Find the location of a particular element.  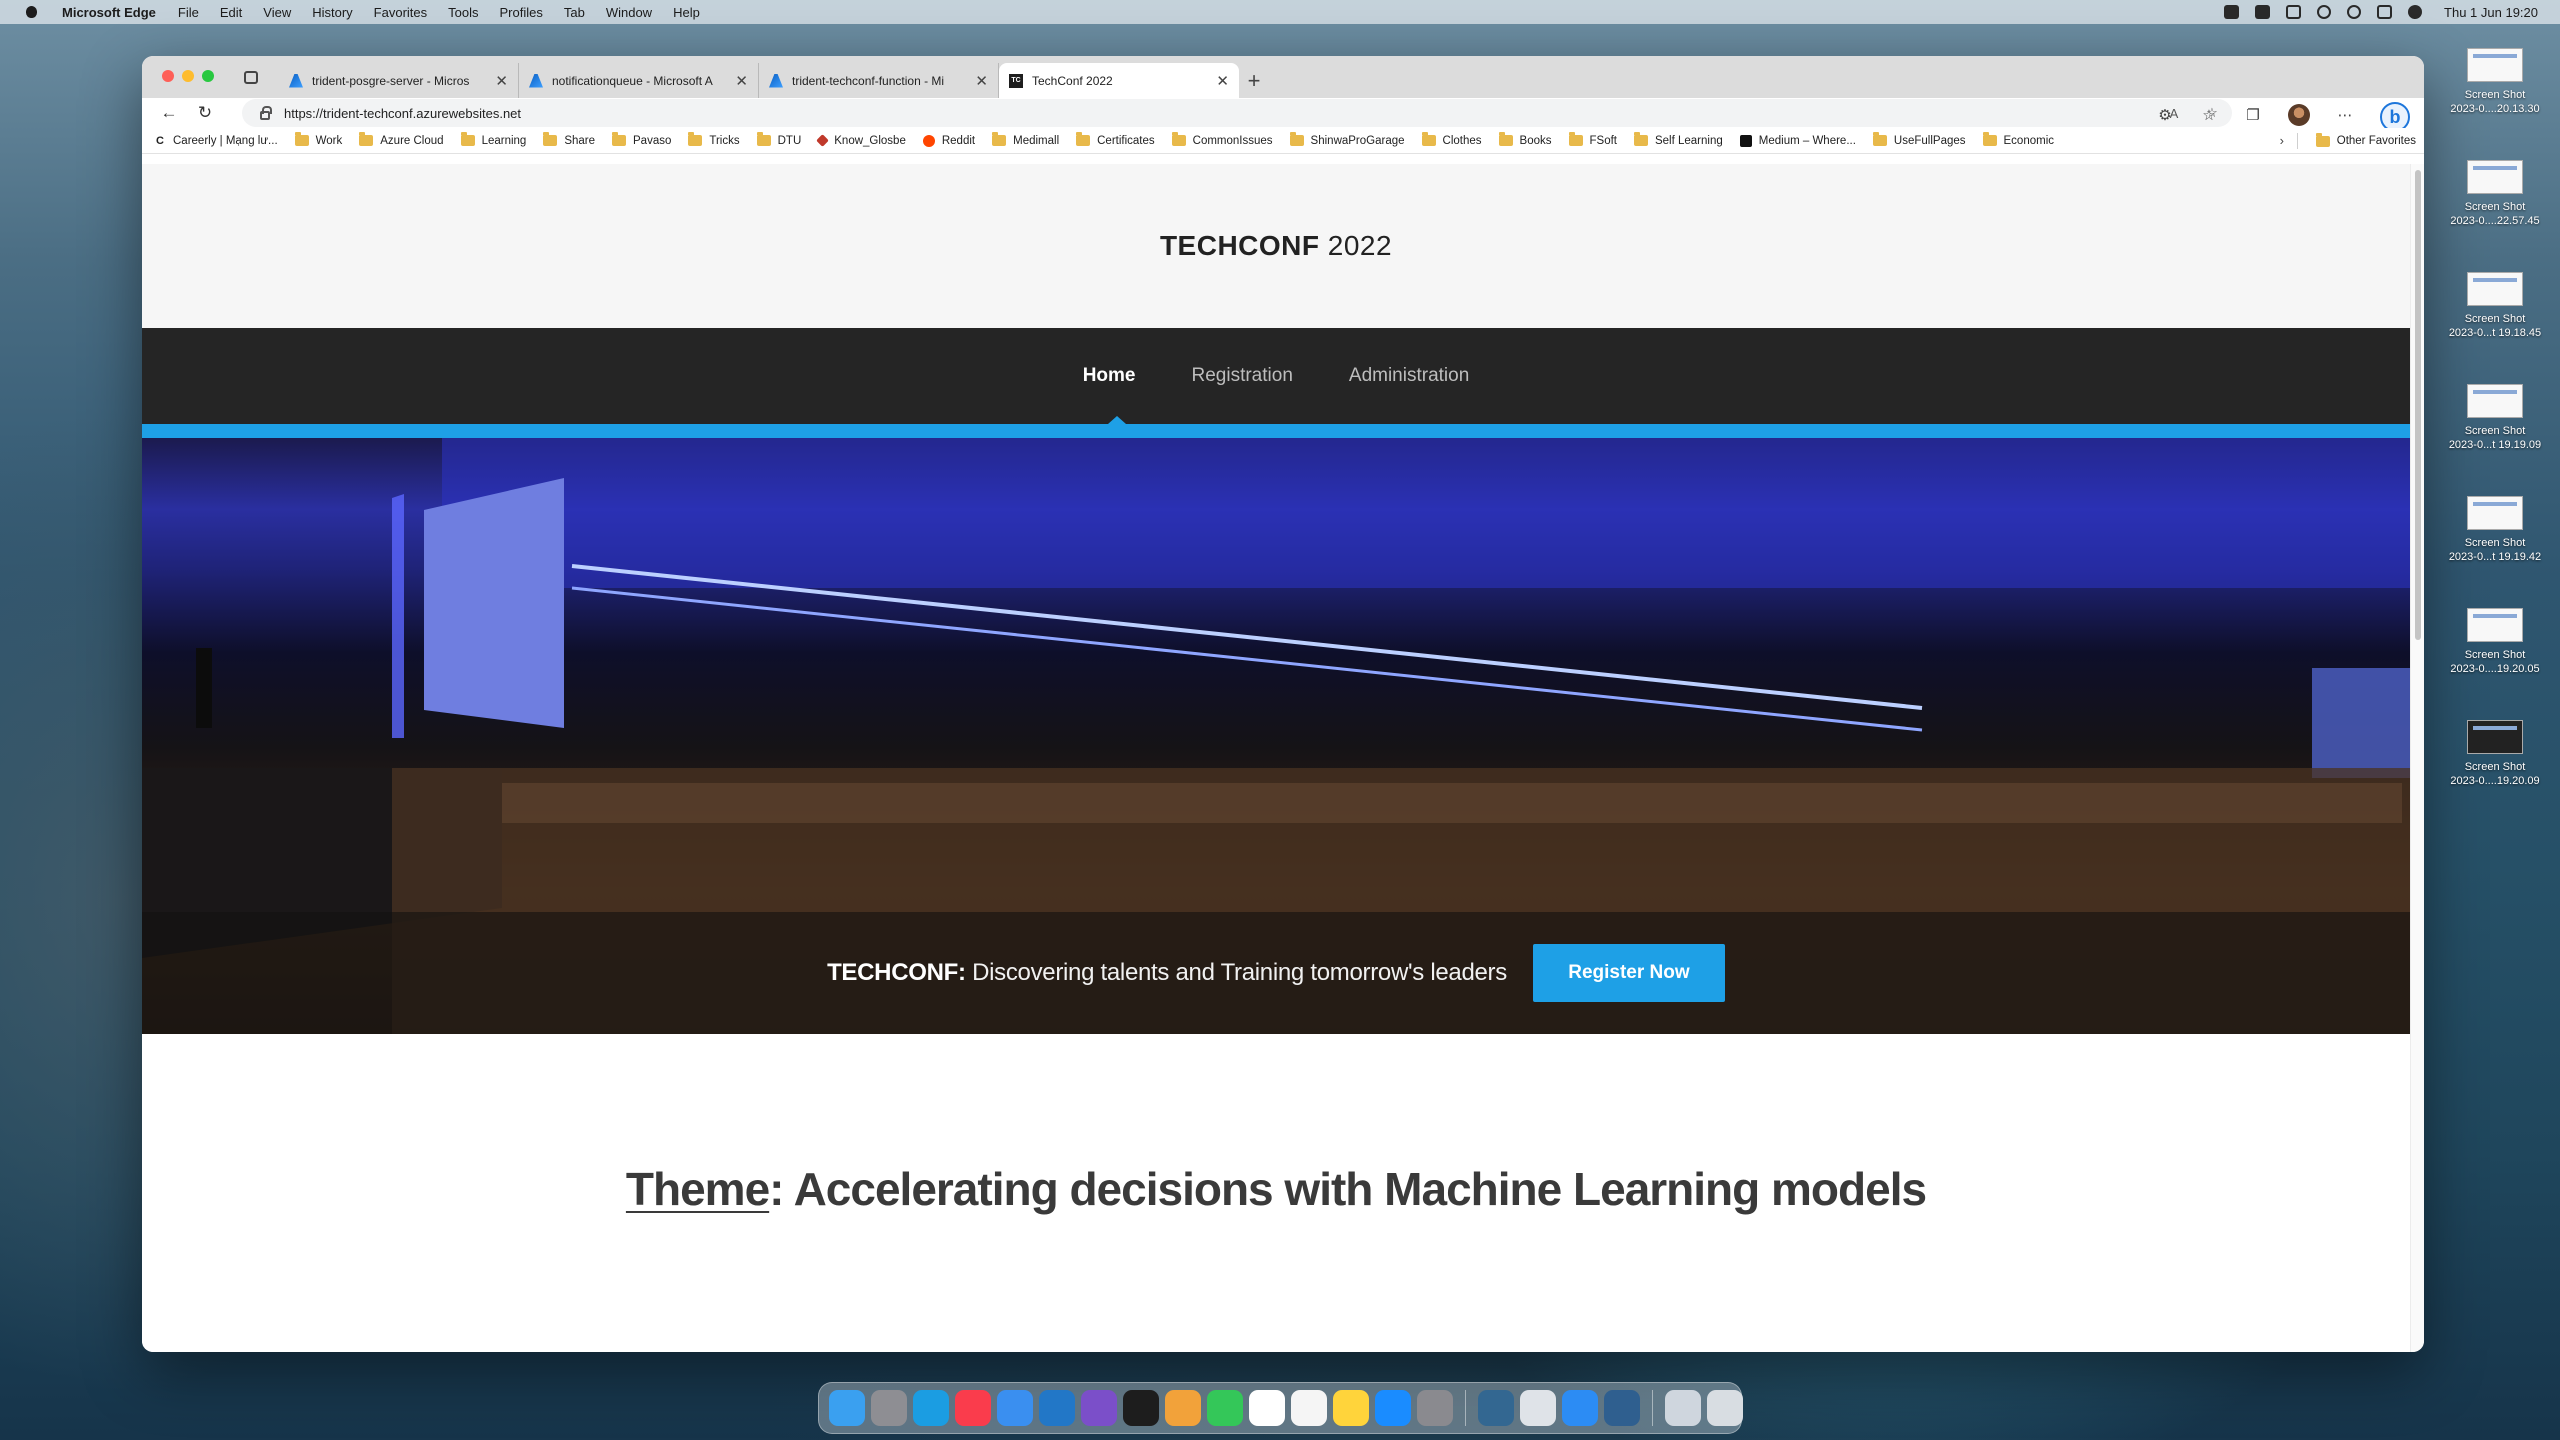

tab-trident-techconf-function: trident-techconf-function - Mi ✕ is located at coordinates (879, 80).